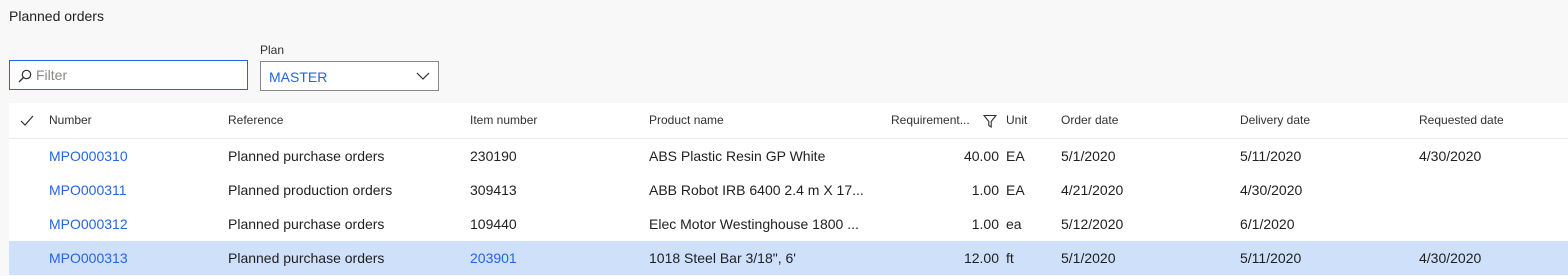 This screenshot has width=1568, height=276. Describe the element at coordinates (423, 76) in the screenshot. I see `chevron-down-icon` at that location.